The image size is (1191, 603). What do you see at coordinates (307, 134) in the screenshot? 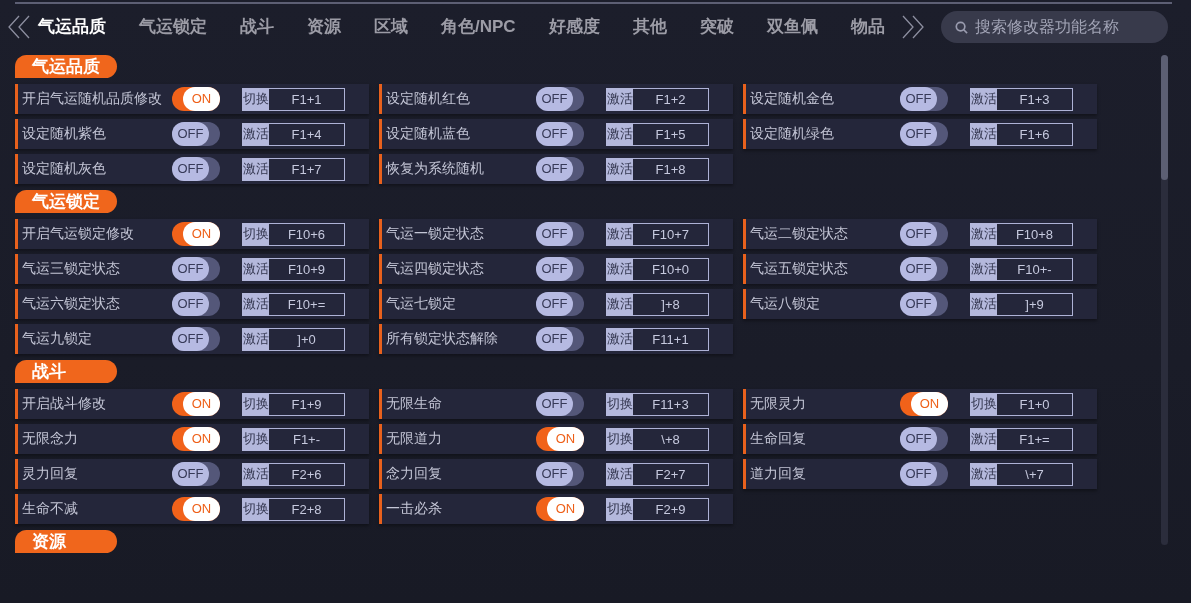
I see `hotkey-field: F1+4` at bounding box center [307, 134].